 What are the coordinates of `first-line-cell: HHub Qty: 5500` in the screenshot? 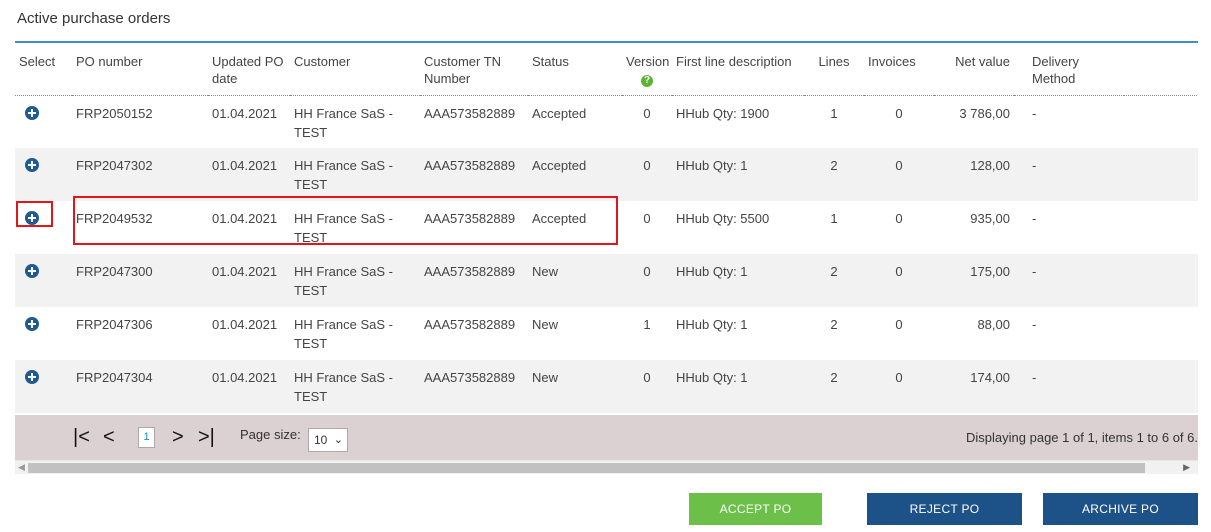 It's located at (723, 218).